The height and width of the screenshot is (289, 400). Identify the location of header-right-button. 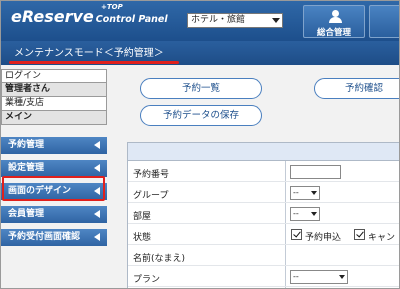
(384, 21).